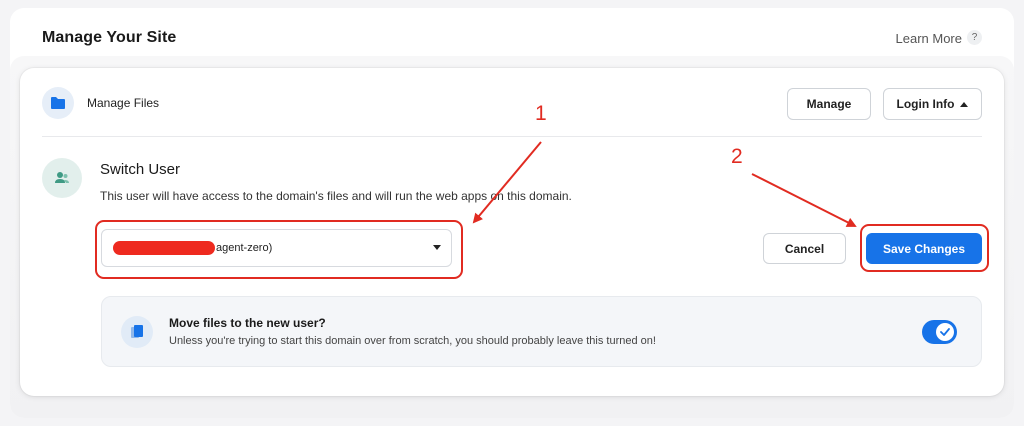  What do you see at coordinates (541, 331) in the screenshot?
I see `move-files-panel` at bounding box center [541, 331].